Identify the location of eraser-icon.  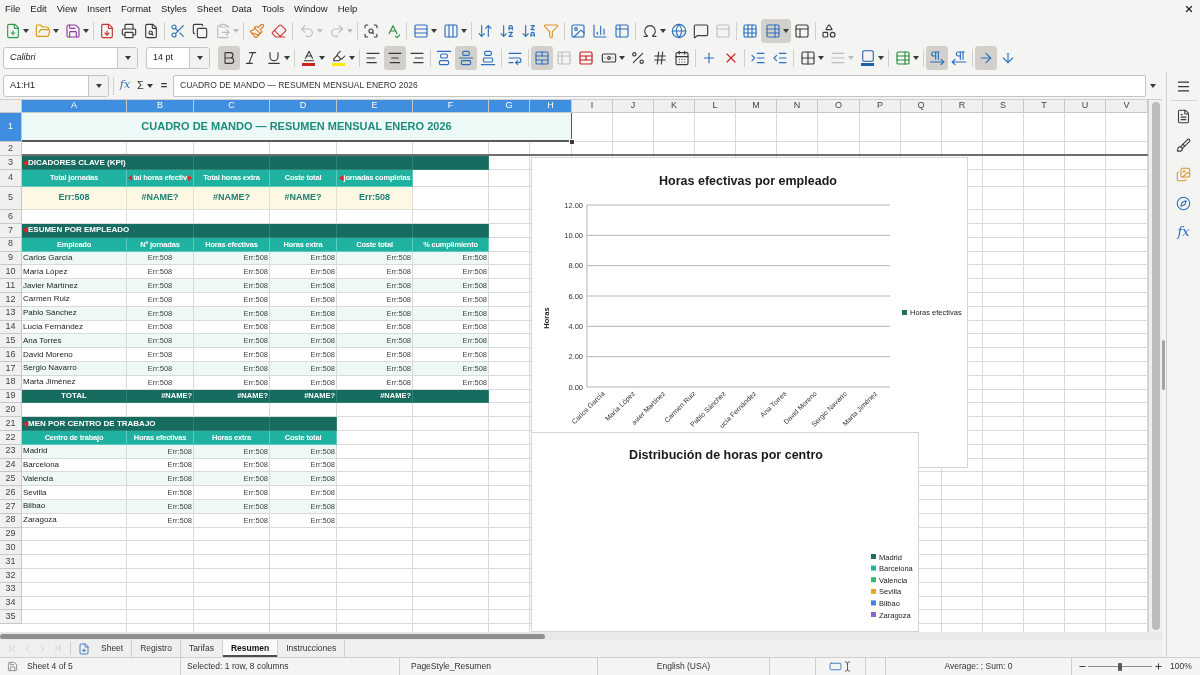
(279, 30).